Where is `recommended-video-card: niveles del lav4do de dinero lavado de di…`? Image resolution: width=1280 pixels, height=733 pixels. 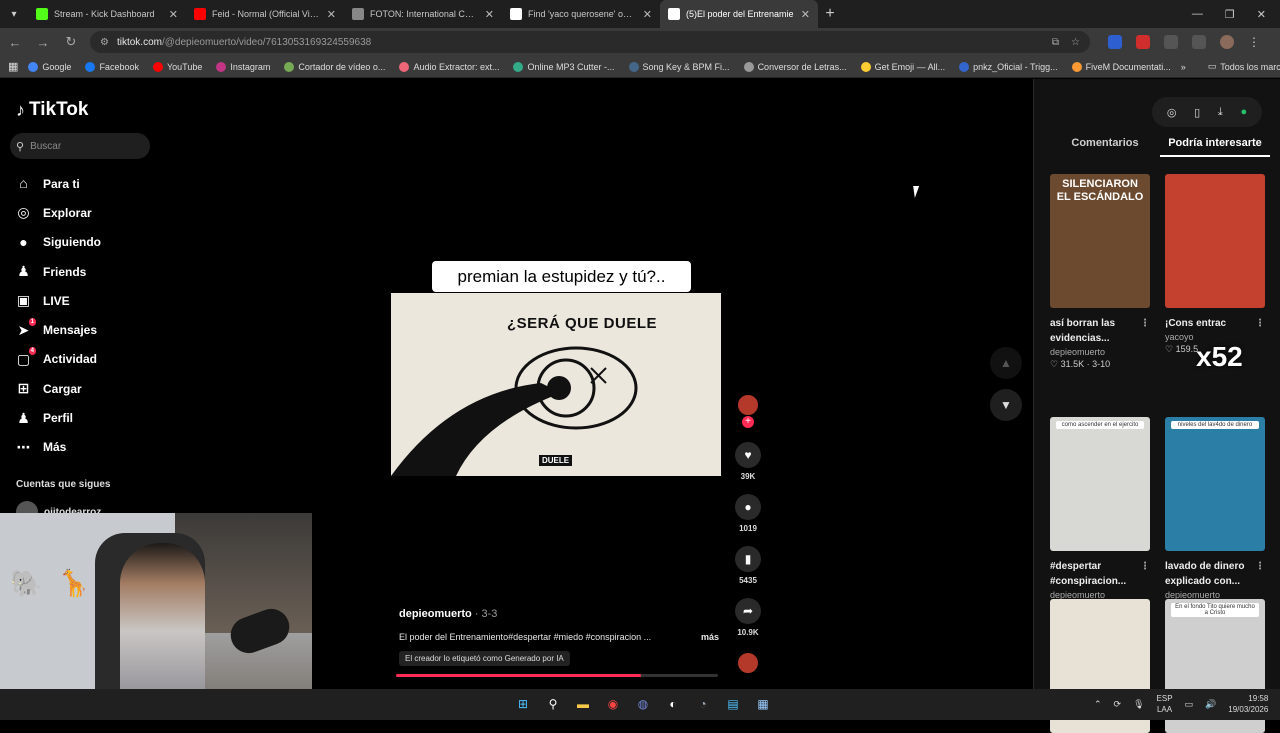 recommended-video-card: niveles del lav4do de dinero lavado de di… is located at coordinates (1215, 515).